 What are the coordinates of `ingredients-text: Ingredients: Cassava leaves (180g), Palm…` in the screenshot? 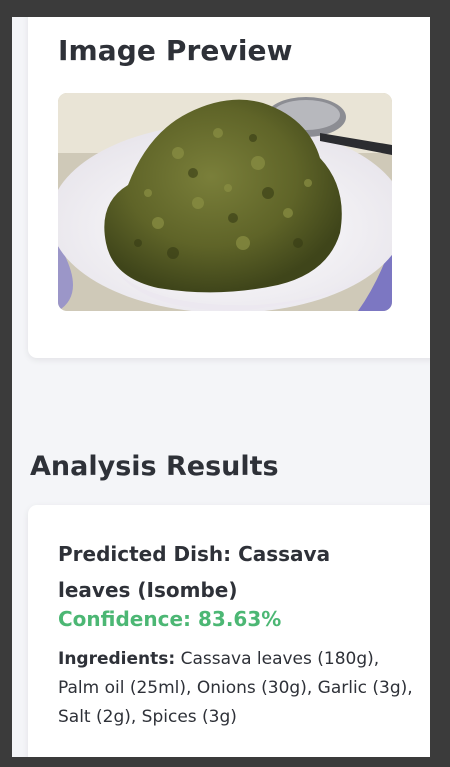 It's located at (238, 688).